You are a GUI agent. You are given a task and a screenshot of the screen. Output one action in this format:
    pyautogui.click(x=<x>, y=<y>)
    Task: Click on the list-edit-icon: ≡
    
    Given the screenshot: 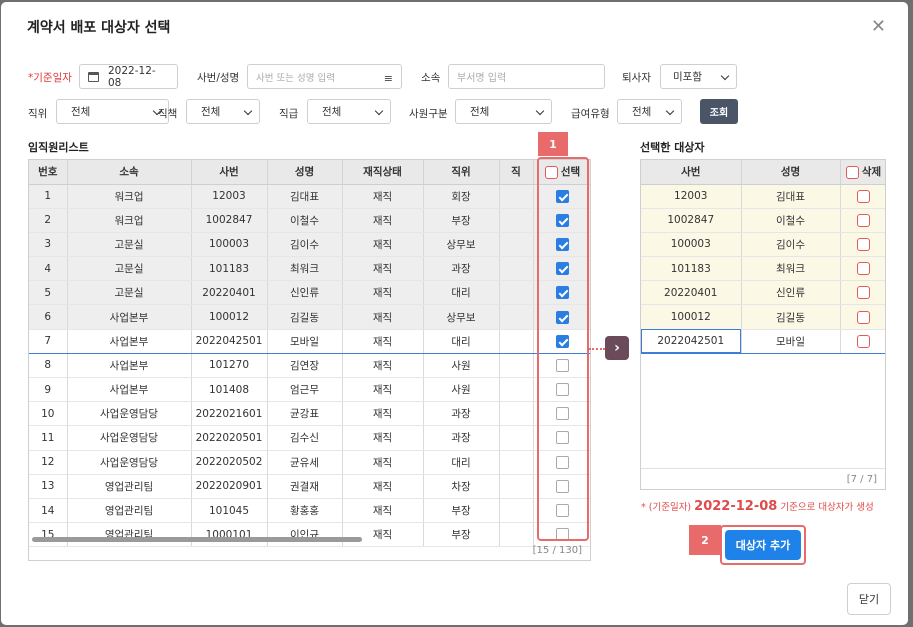 What is the action you would take?
    pyautogui.click(x=388, y=78)
    